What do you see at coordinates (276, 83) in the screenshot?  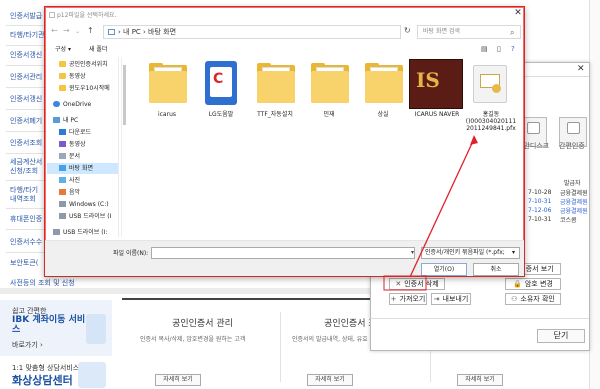 I see `folder-icon` at bounding box center [276, 83].